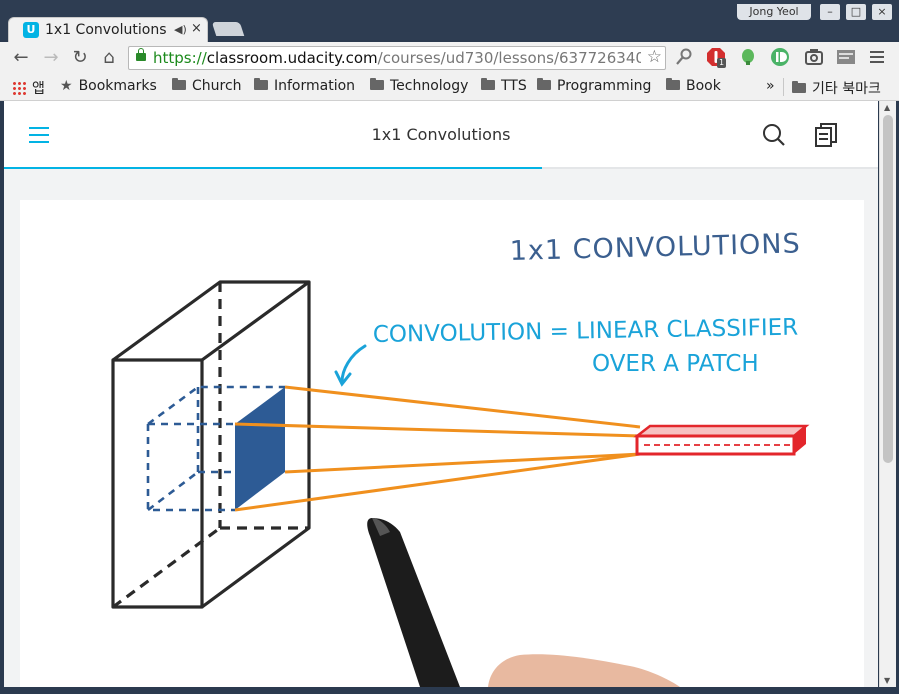 The width and height of the screenshot is (899, 694). Describe the element at coordinates (273, 168) in the screenshot. I see `lesson-progress-fill` at that location.